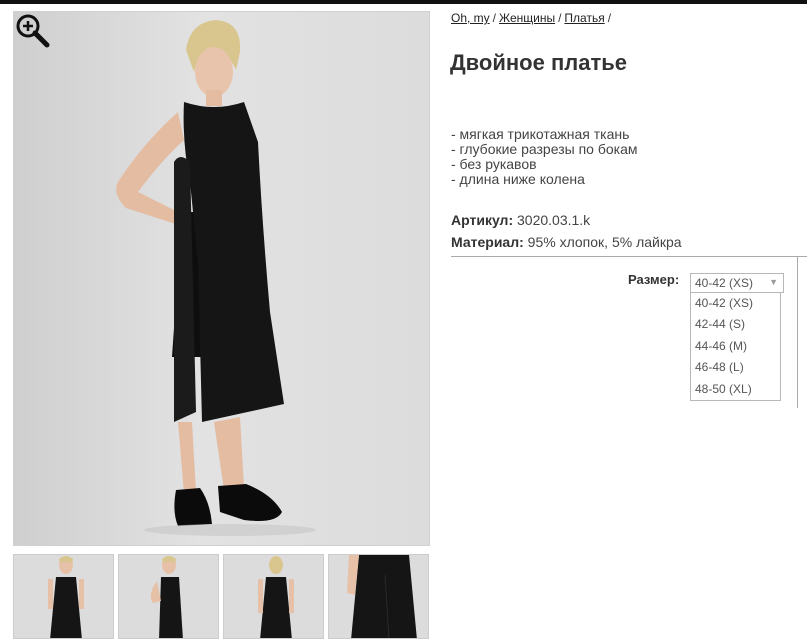  I want to click on breadcrumb: Oh, my / Женщины / Платья /, so click(532, 18).